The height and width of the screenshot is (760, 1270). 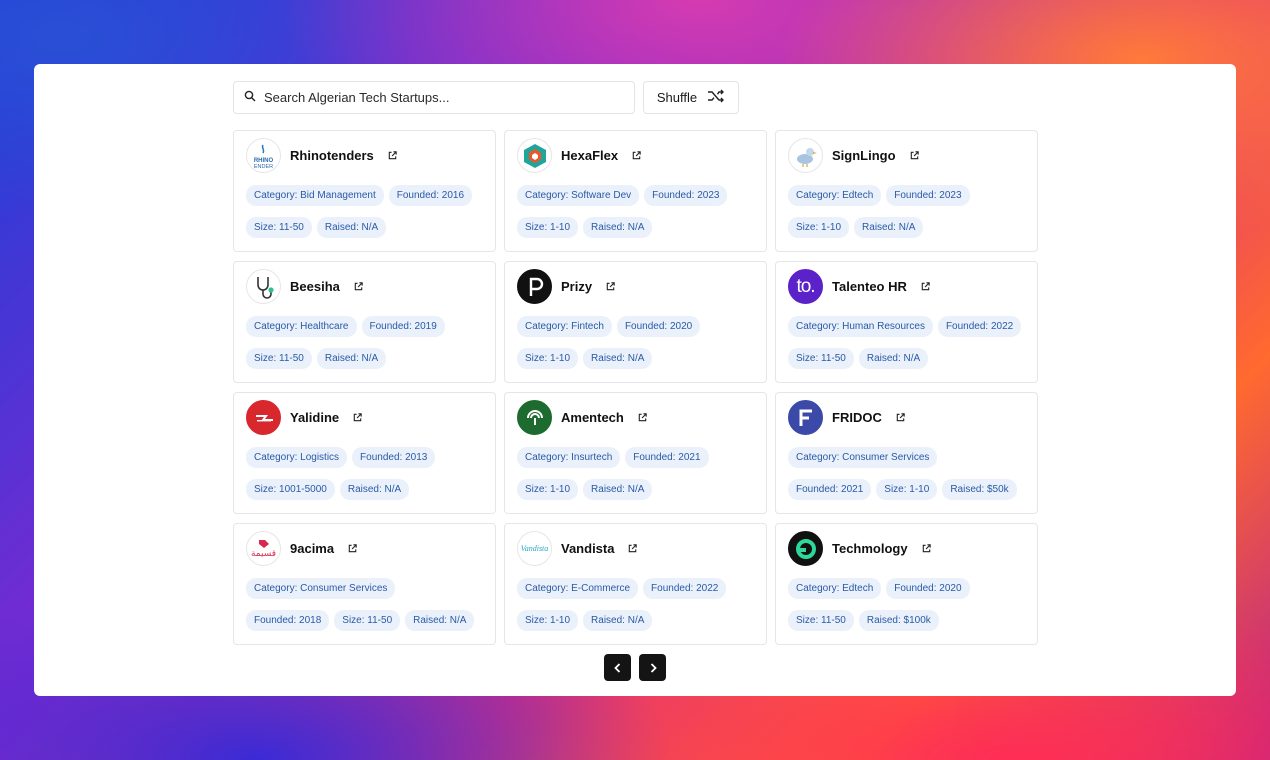 I want to click on startup-name: Techmology, so click(x=870, y=548).